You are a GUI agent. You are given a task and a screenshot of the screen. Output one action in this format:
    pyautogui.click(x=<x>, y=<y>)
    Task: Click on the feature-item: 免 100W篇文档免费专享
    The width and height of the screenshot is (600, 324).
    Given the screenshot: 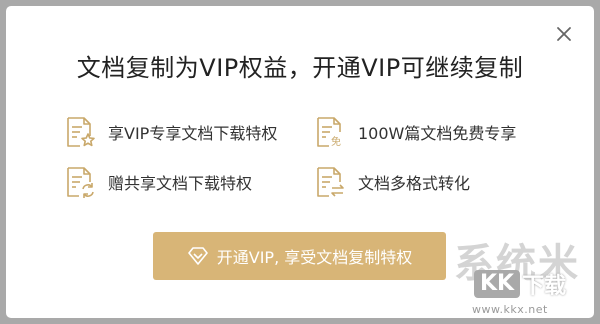 What is the action you would take?
    pyautogui.click(x=427, y=132)
    